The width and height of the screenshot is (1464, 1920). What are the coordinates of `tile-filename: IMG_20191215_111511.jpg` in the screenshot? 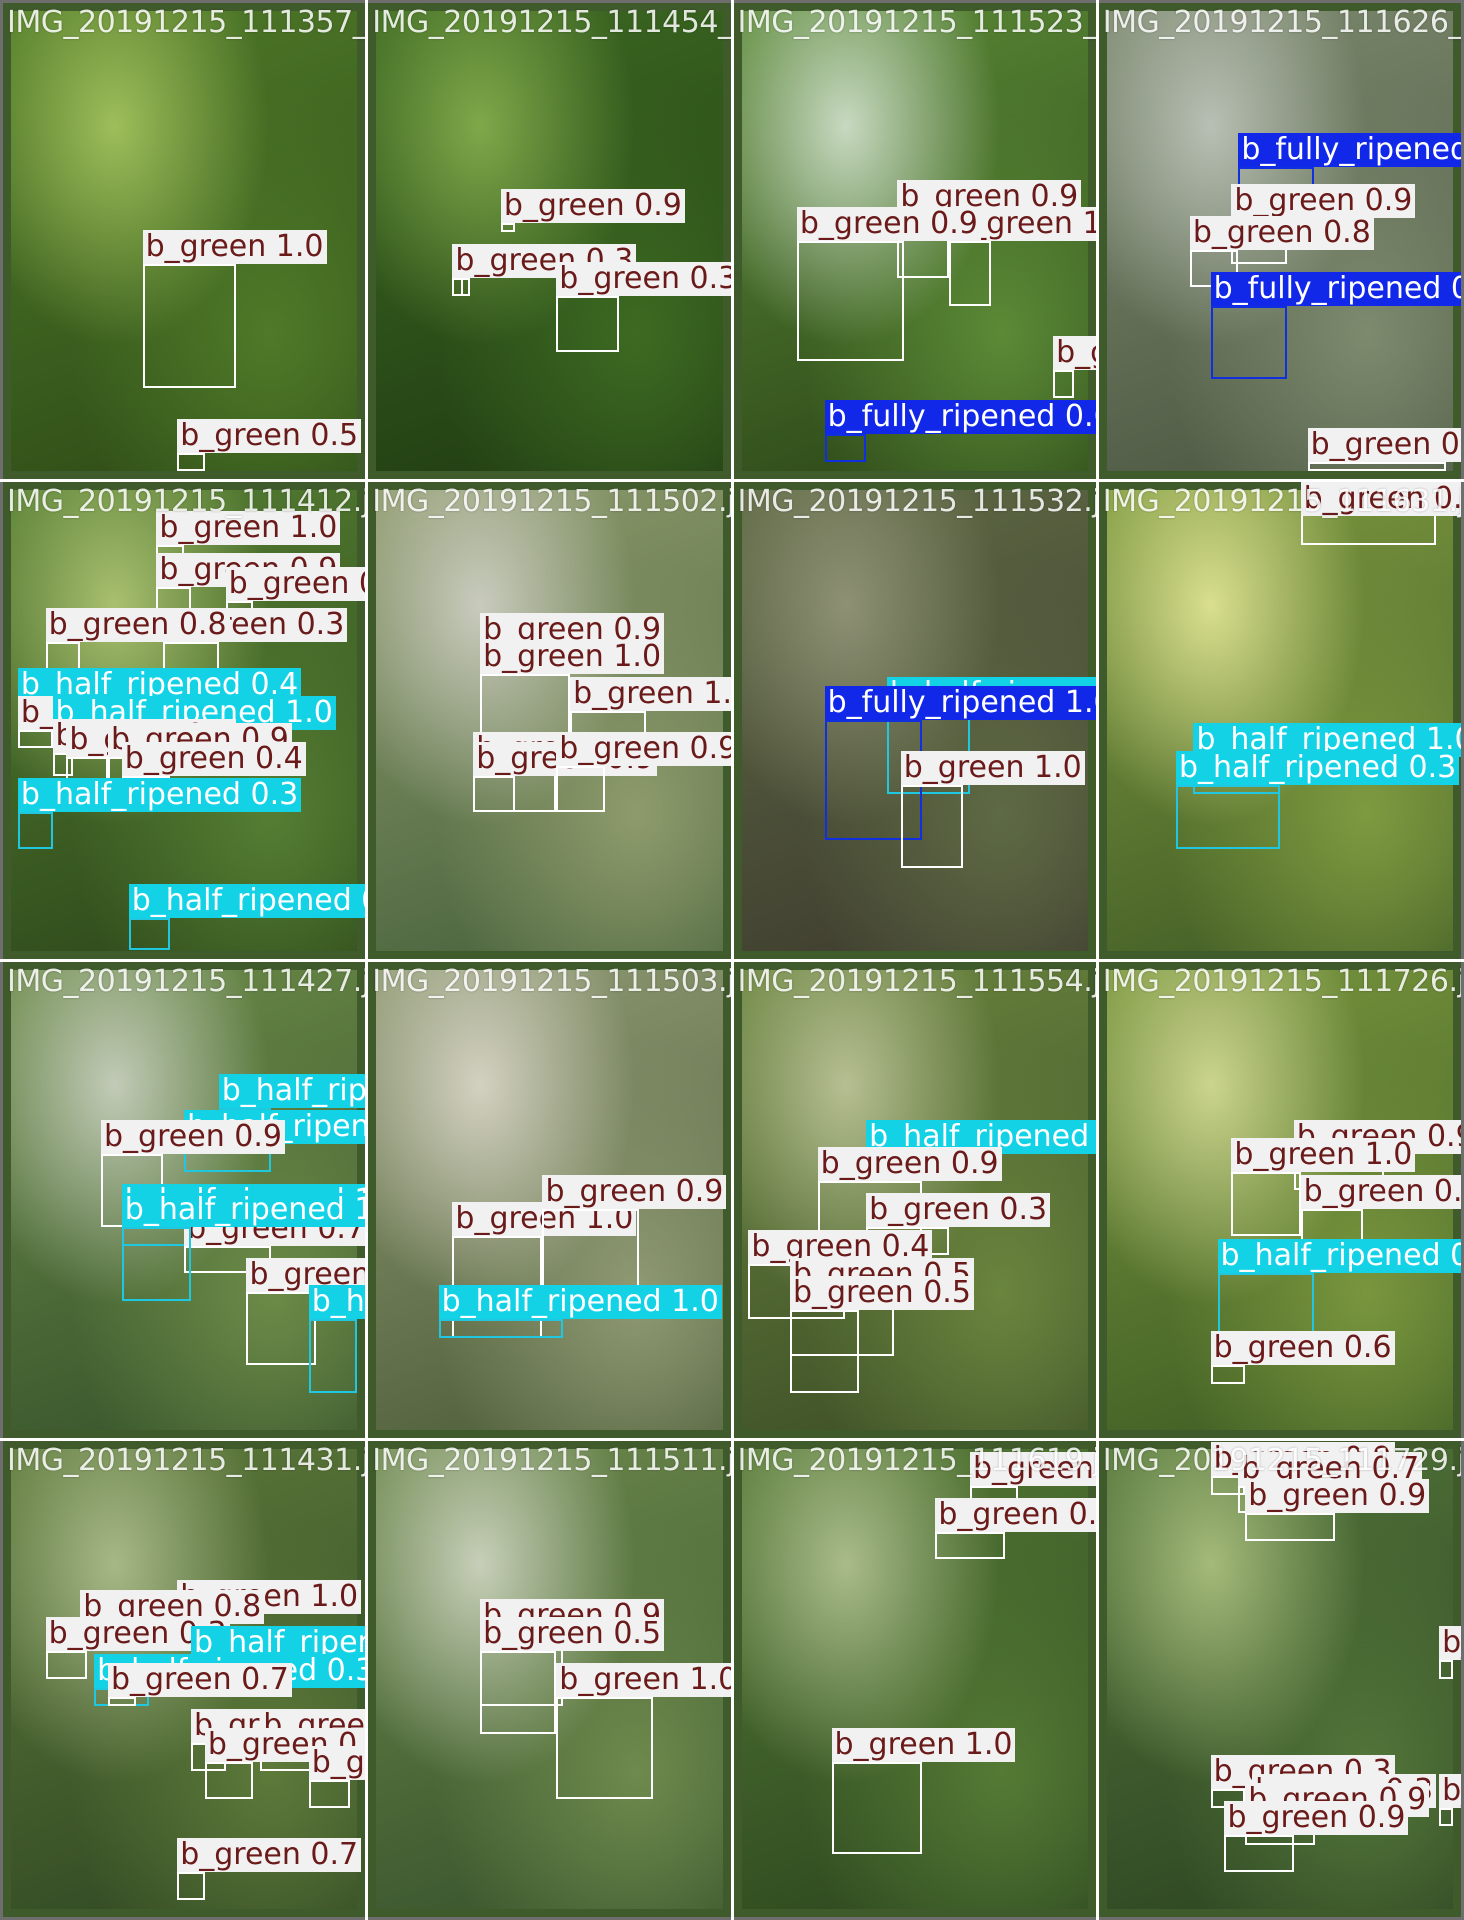 It's located at (551, 1460).